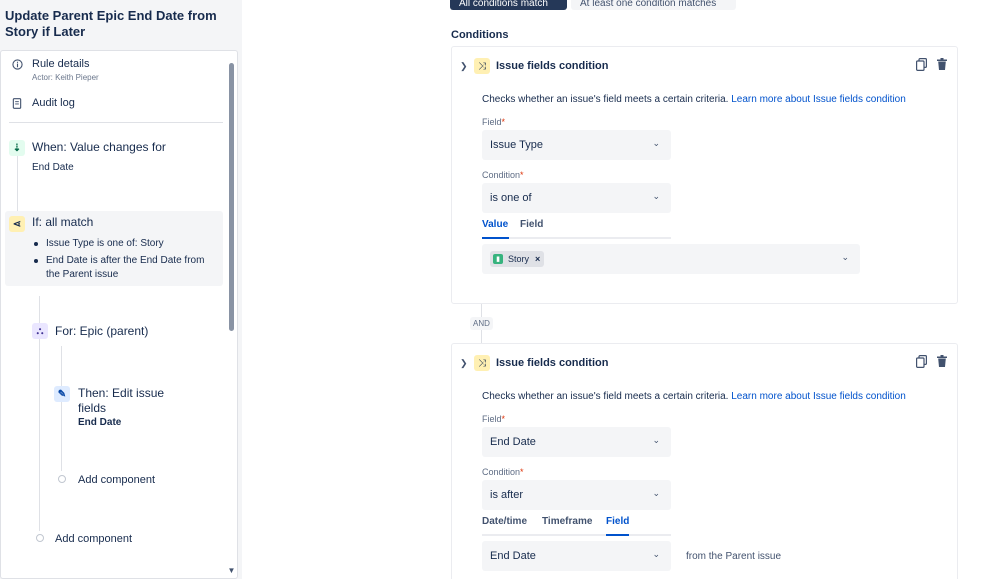 This screenshot has width=999, height=579. What do you see at coordinates (516, 145) in the screenshot?
I see `field-select-value: Issue Type` at bounding box center [516, 145].